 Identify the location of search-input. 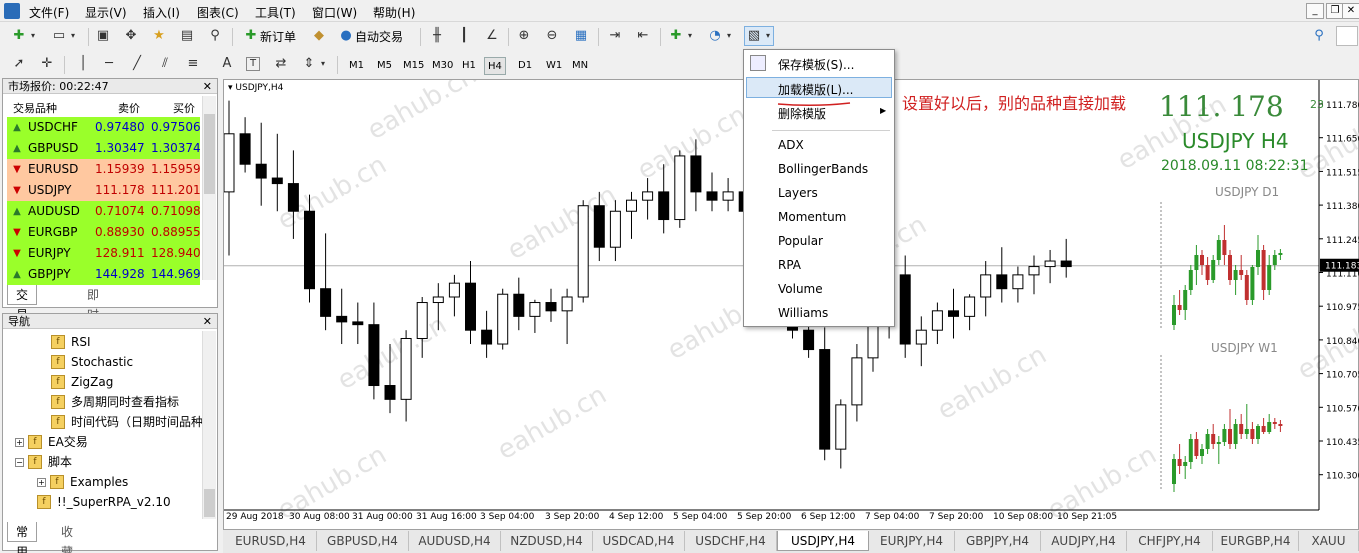
(1347, 36).